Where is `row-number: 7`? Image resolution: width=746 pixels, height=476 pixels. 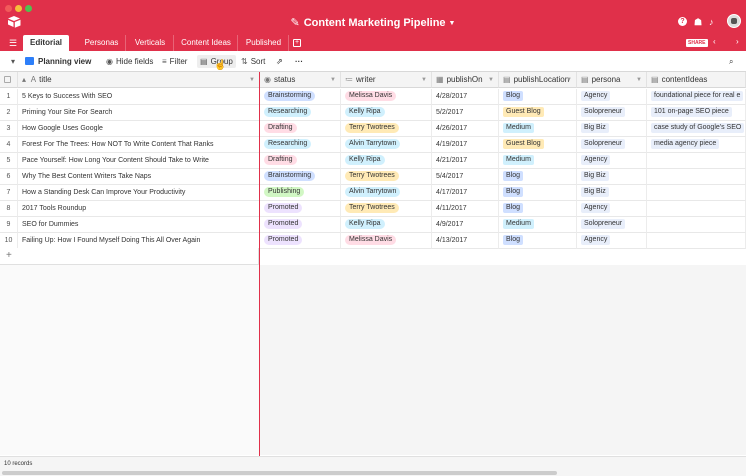
row-number: 7 is located at coordinates (9, 193).